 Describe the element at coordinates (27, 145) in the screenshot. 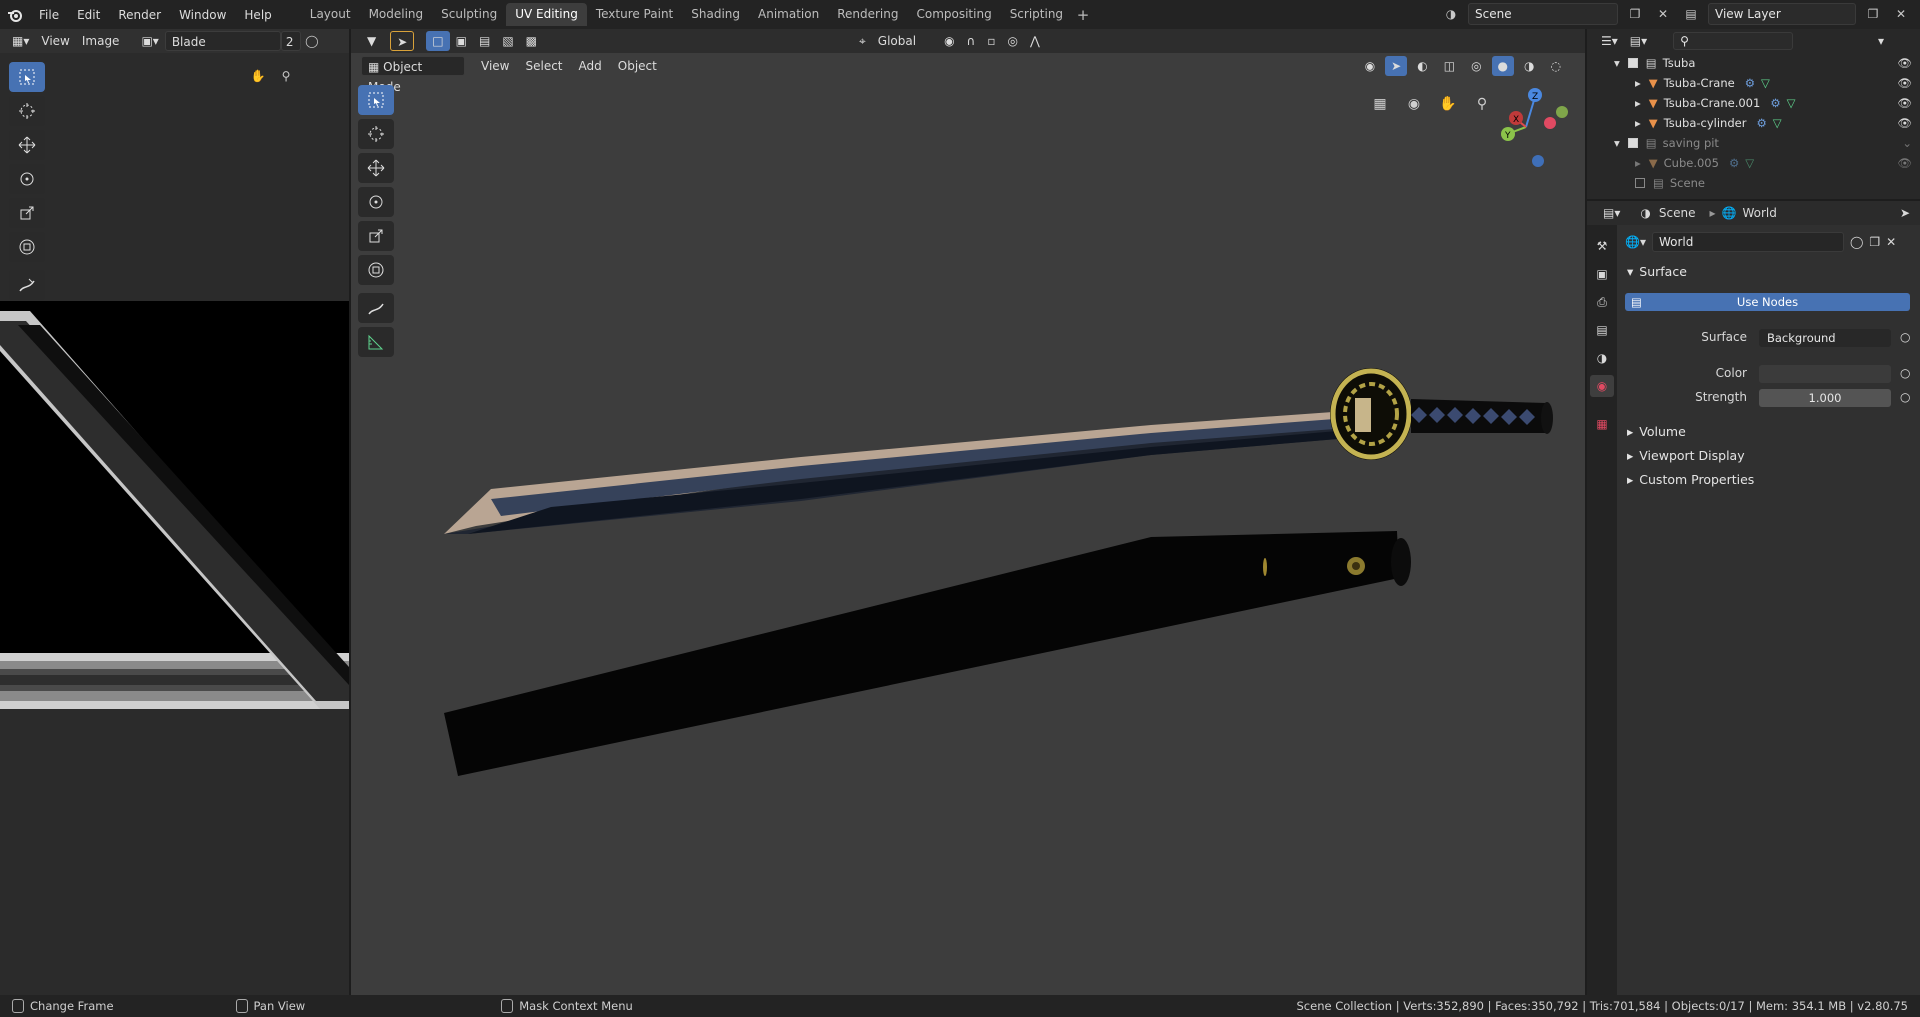

I see `move-tool-icon` at that location.